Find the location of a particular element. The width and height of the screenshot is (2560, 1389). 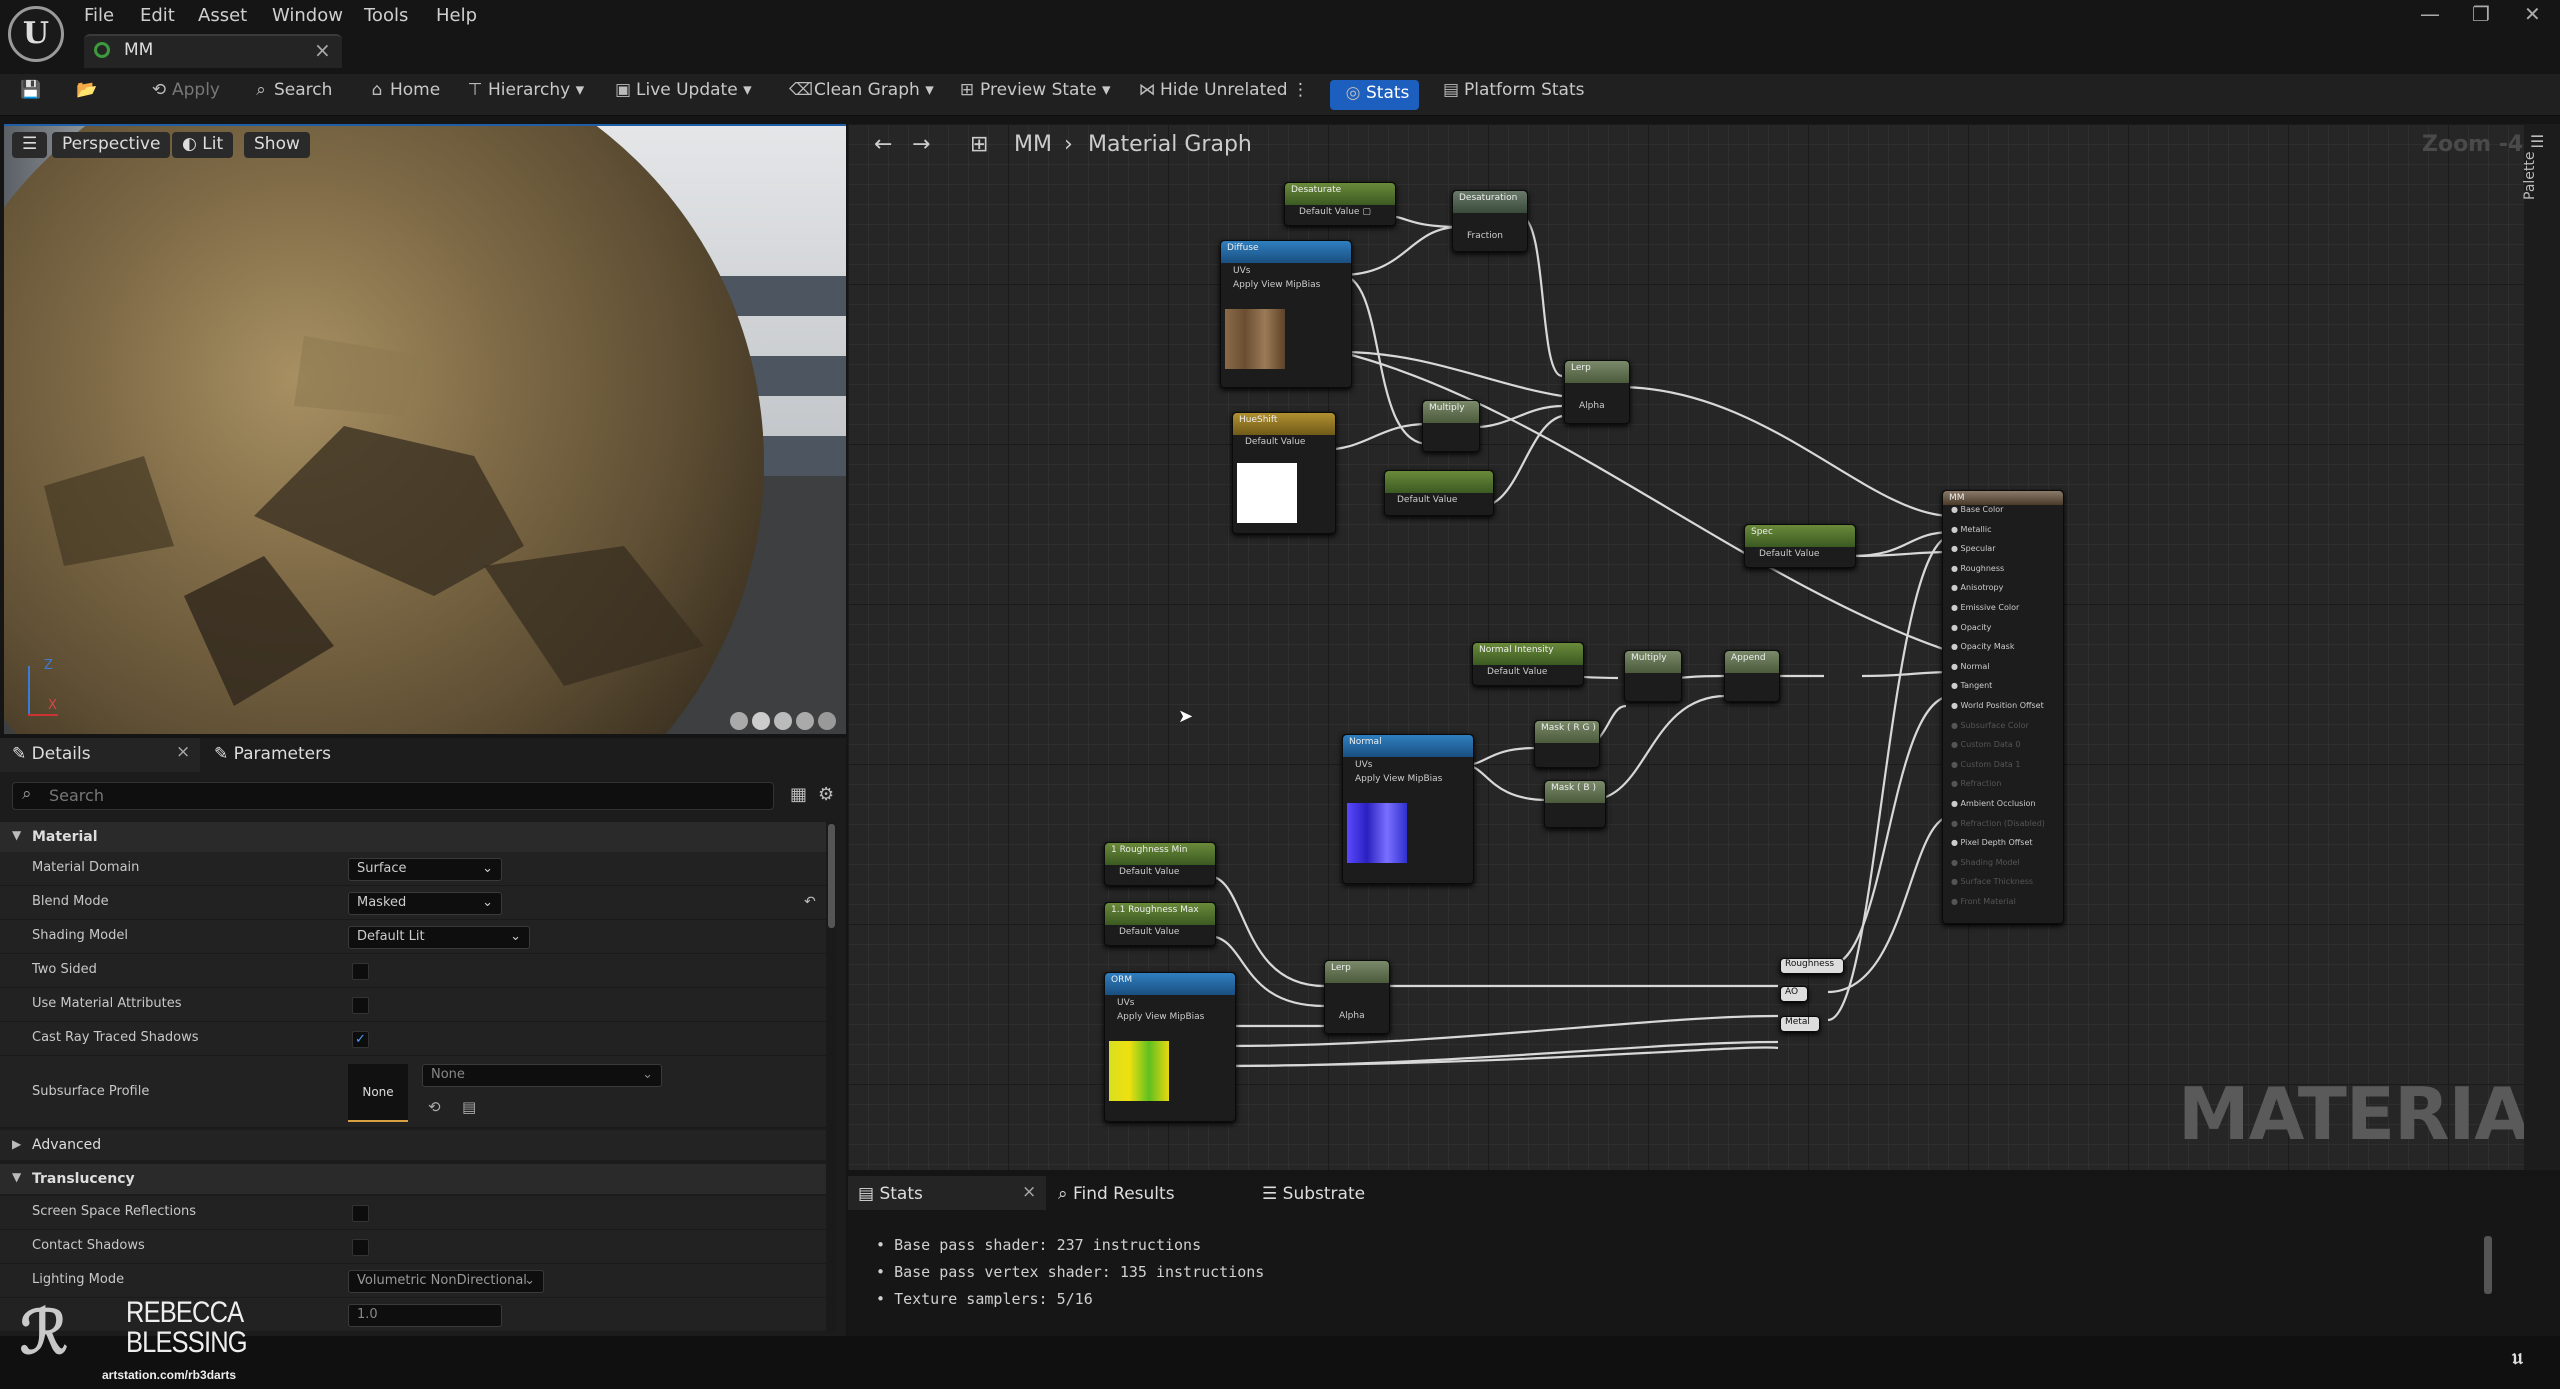

table-view-icon: ▦ is located at coordinates (798, 794).